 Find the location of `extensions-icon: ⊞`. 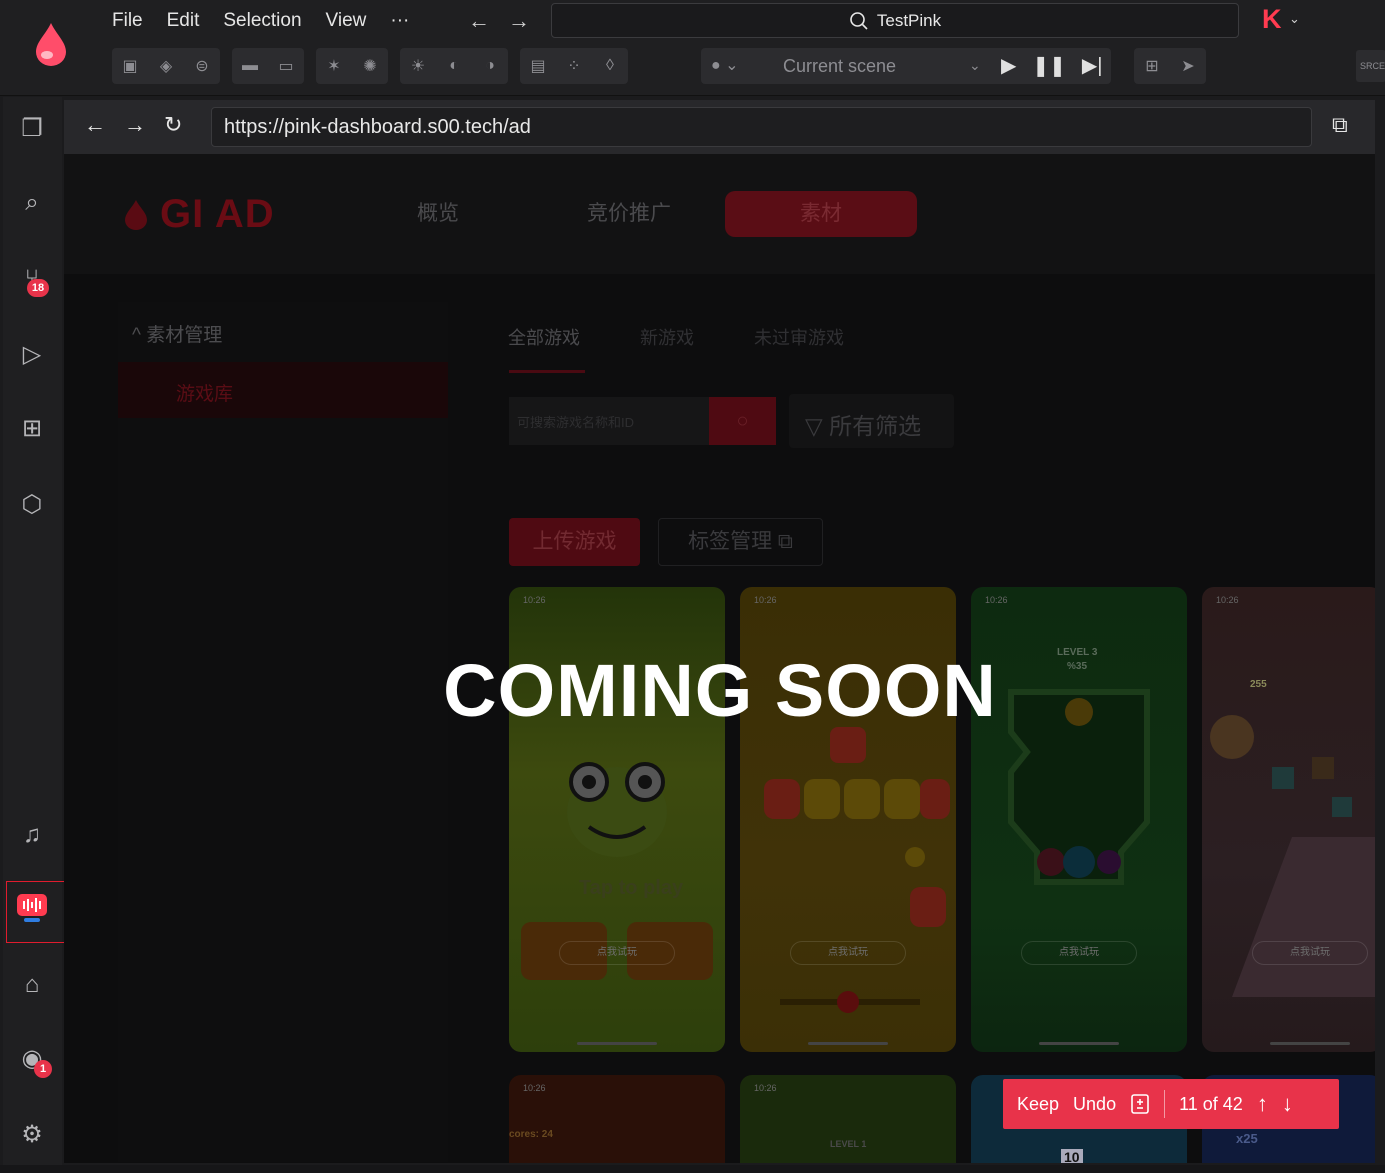

extensions-icon: ⊞ is located at coordinates (32, 429).